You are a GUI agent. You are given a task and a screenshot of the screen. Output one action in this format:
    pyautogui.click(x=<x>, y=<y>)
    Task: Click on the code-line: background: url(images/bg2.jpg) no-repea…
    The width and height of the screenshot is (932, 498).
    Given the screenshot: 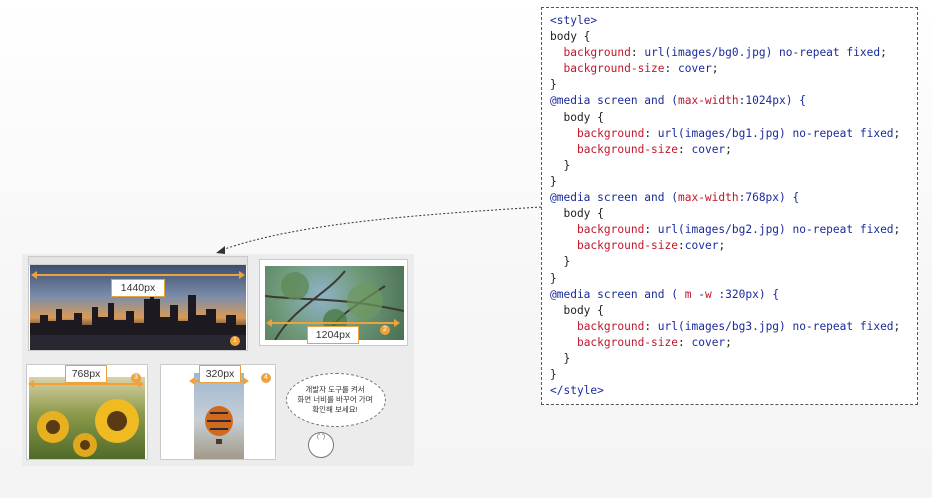 What is the action you would take?
    pyautogui.click(x=738, y=230)
    